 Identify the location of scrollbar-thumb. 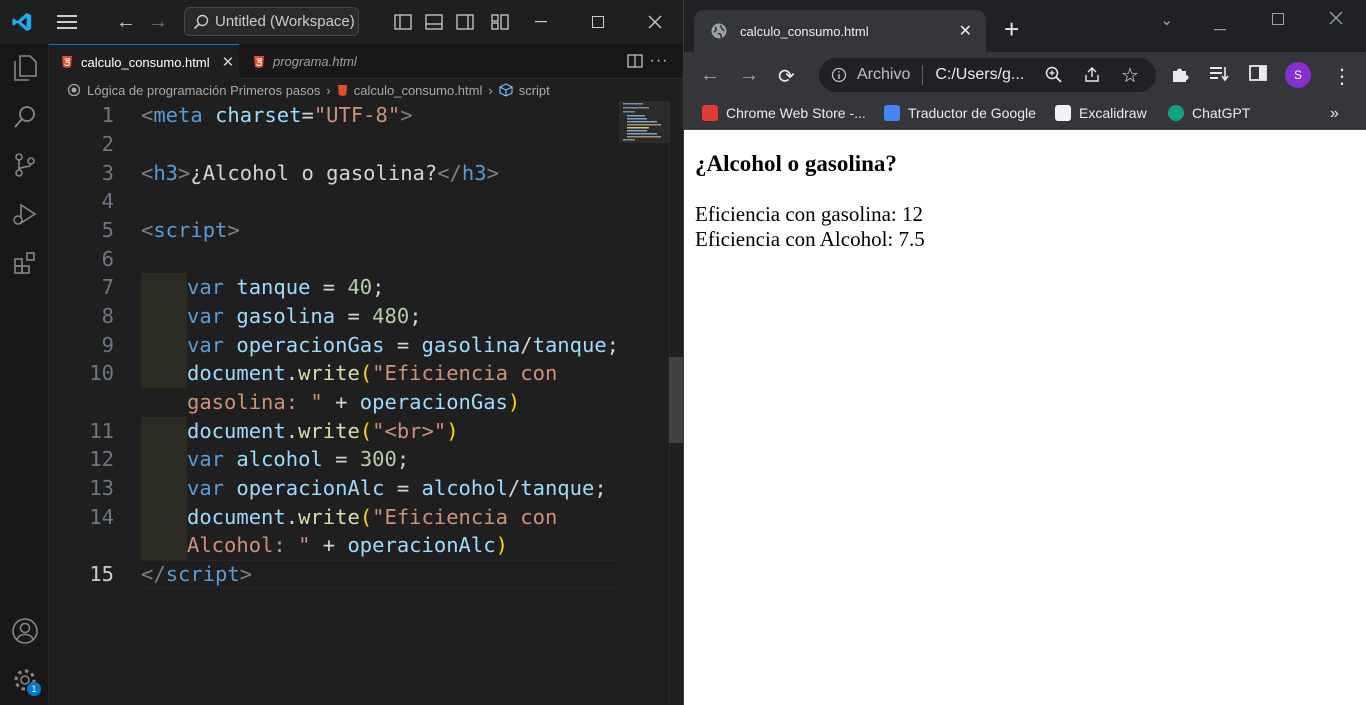
(676, 400).